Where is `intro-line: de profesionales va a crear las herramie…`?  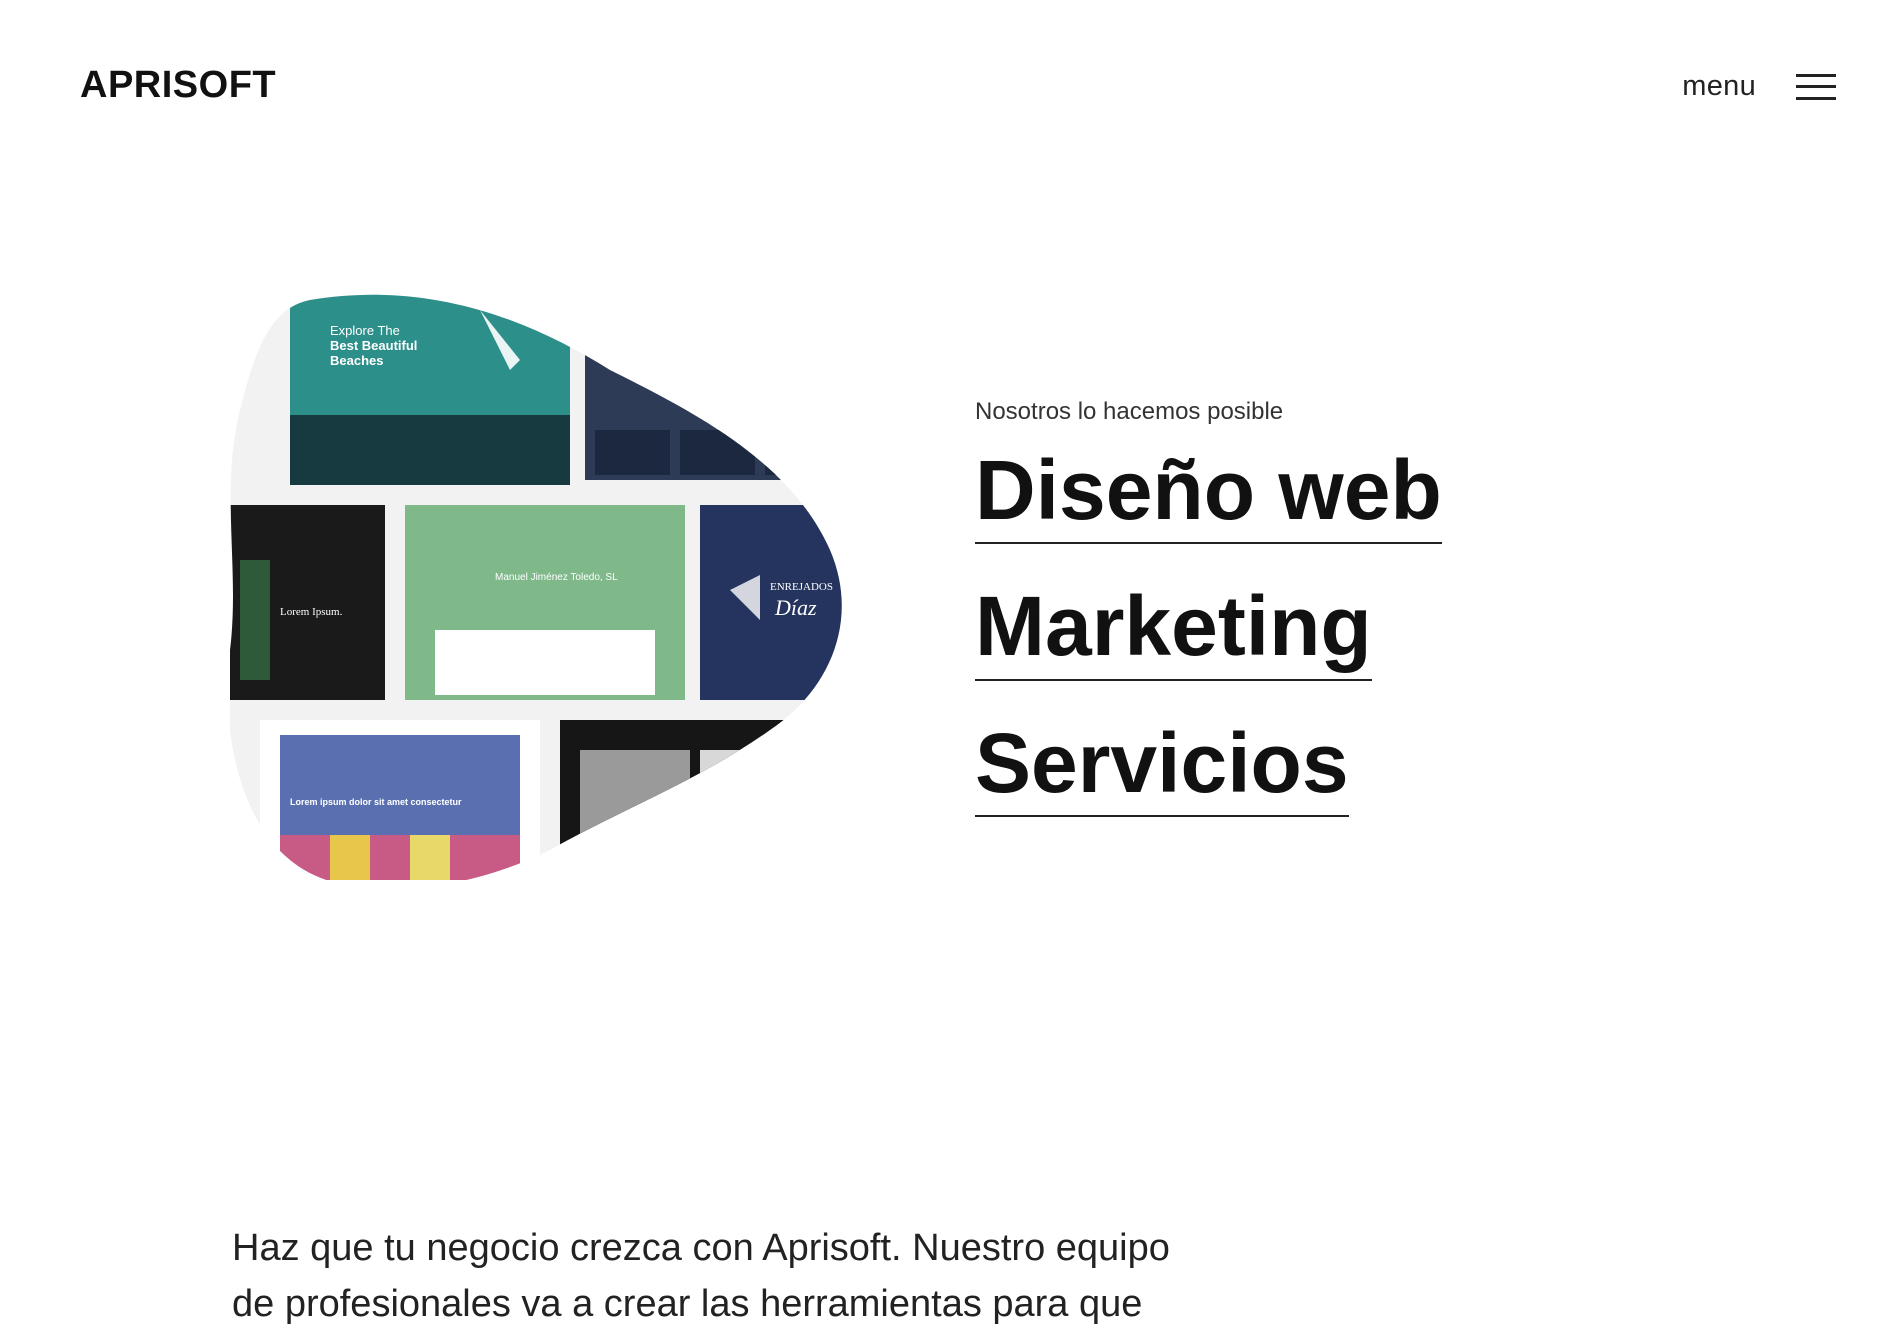 intro-line: de profesionales va a crear las herramie… is located at coordinates (687, 1304).